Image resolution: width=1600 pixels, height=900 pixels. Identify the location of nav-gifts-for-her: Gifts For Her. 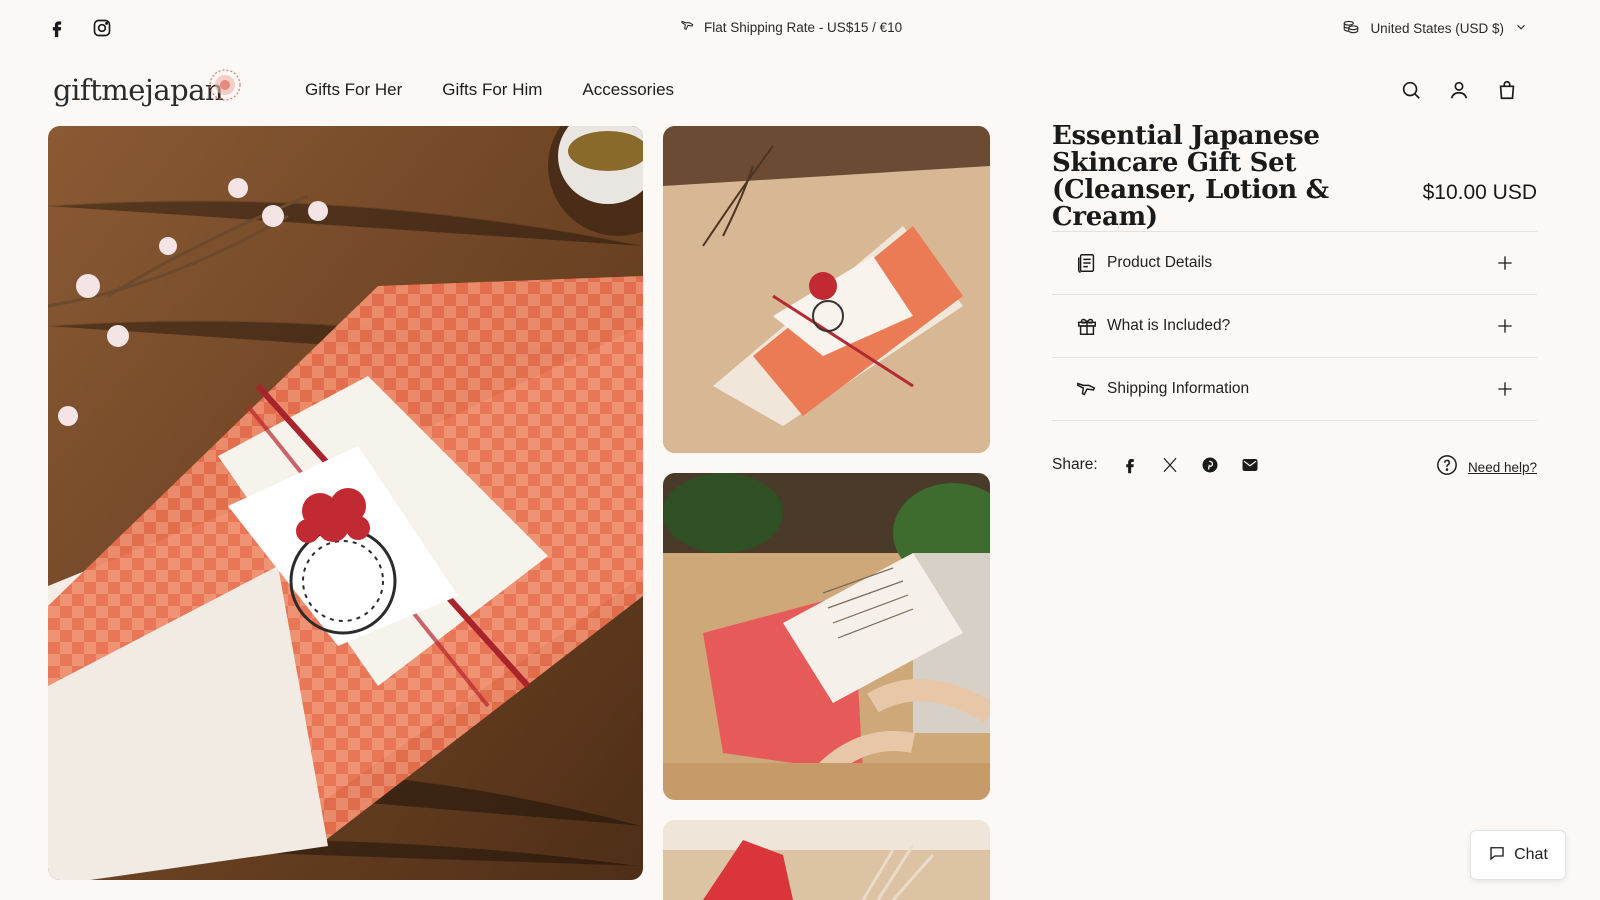
(353, 90).